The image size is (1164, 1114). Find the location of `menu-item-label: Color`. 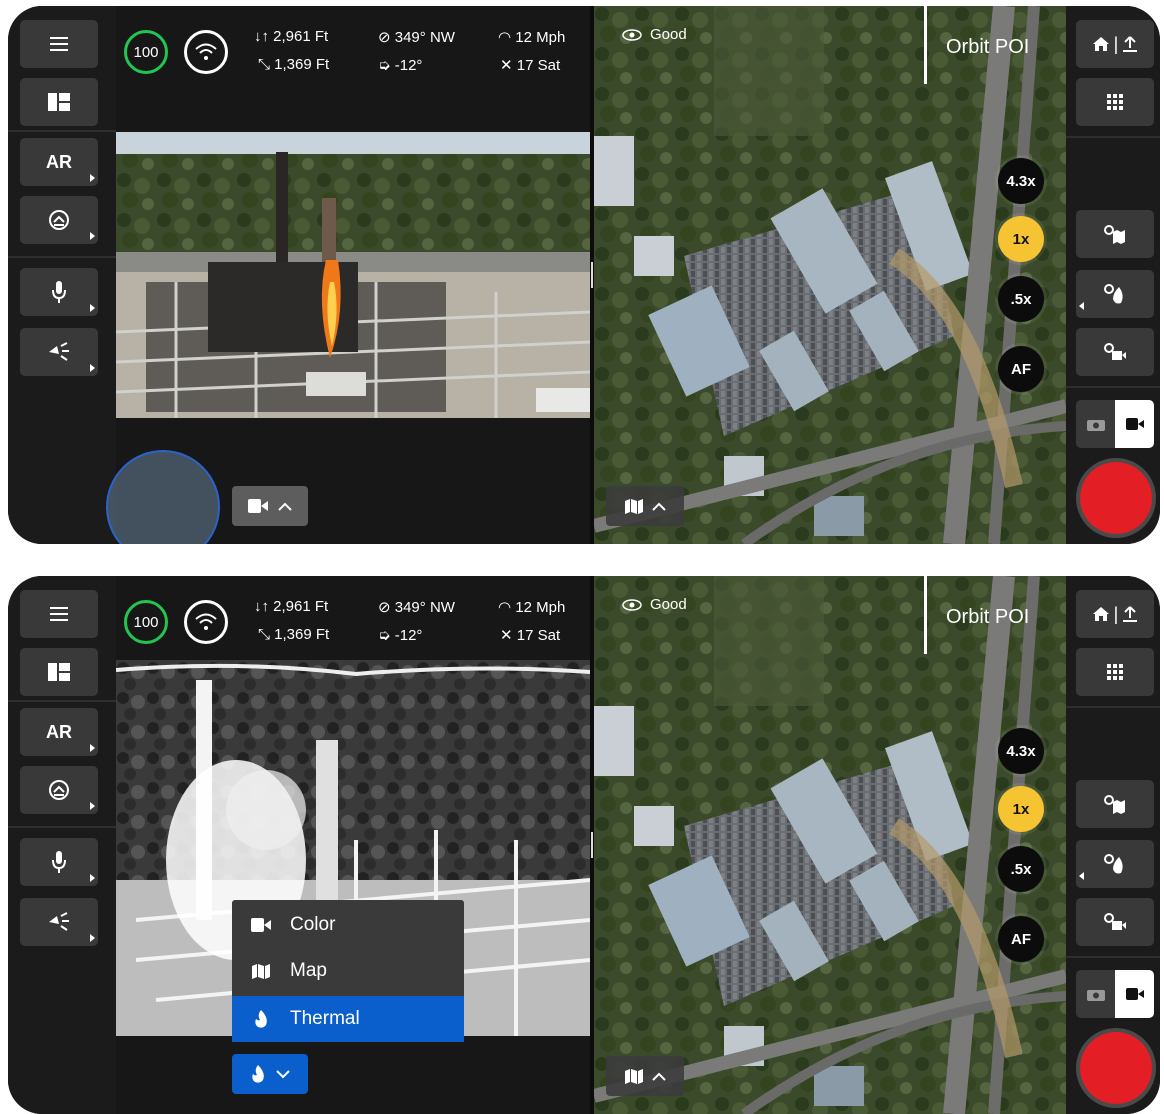

menu-item-label: Color is located at coordinates (313, 924).